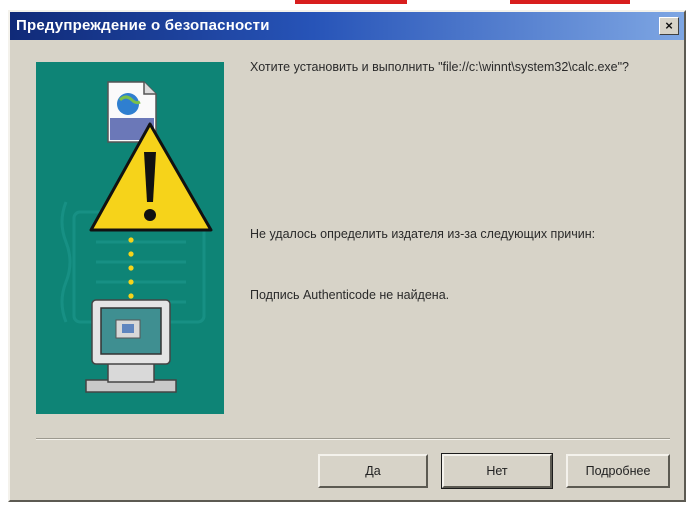 This screenshot has height=505, width=692. I want to click on details-button: Подробнее, so click(618, 471).